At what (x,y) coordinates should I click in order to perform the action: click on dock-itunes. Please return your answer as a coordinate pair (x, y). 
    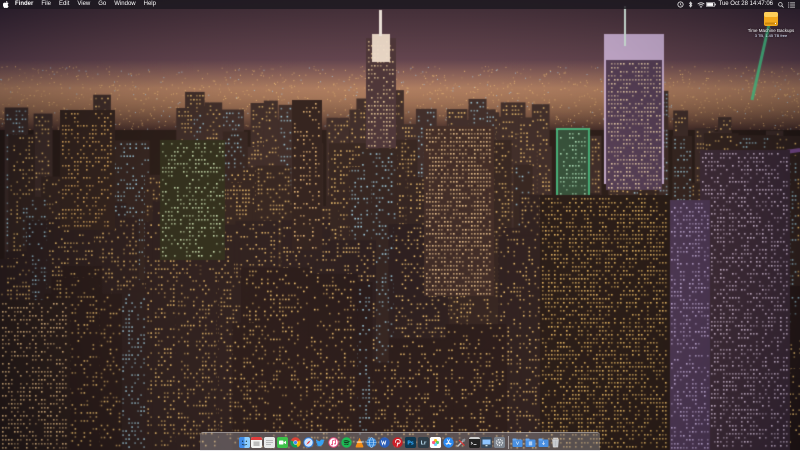
    Looking at the image, I should click on (333, 442).